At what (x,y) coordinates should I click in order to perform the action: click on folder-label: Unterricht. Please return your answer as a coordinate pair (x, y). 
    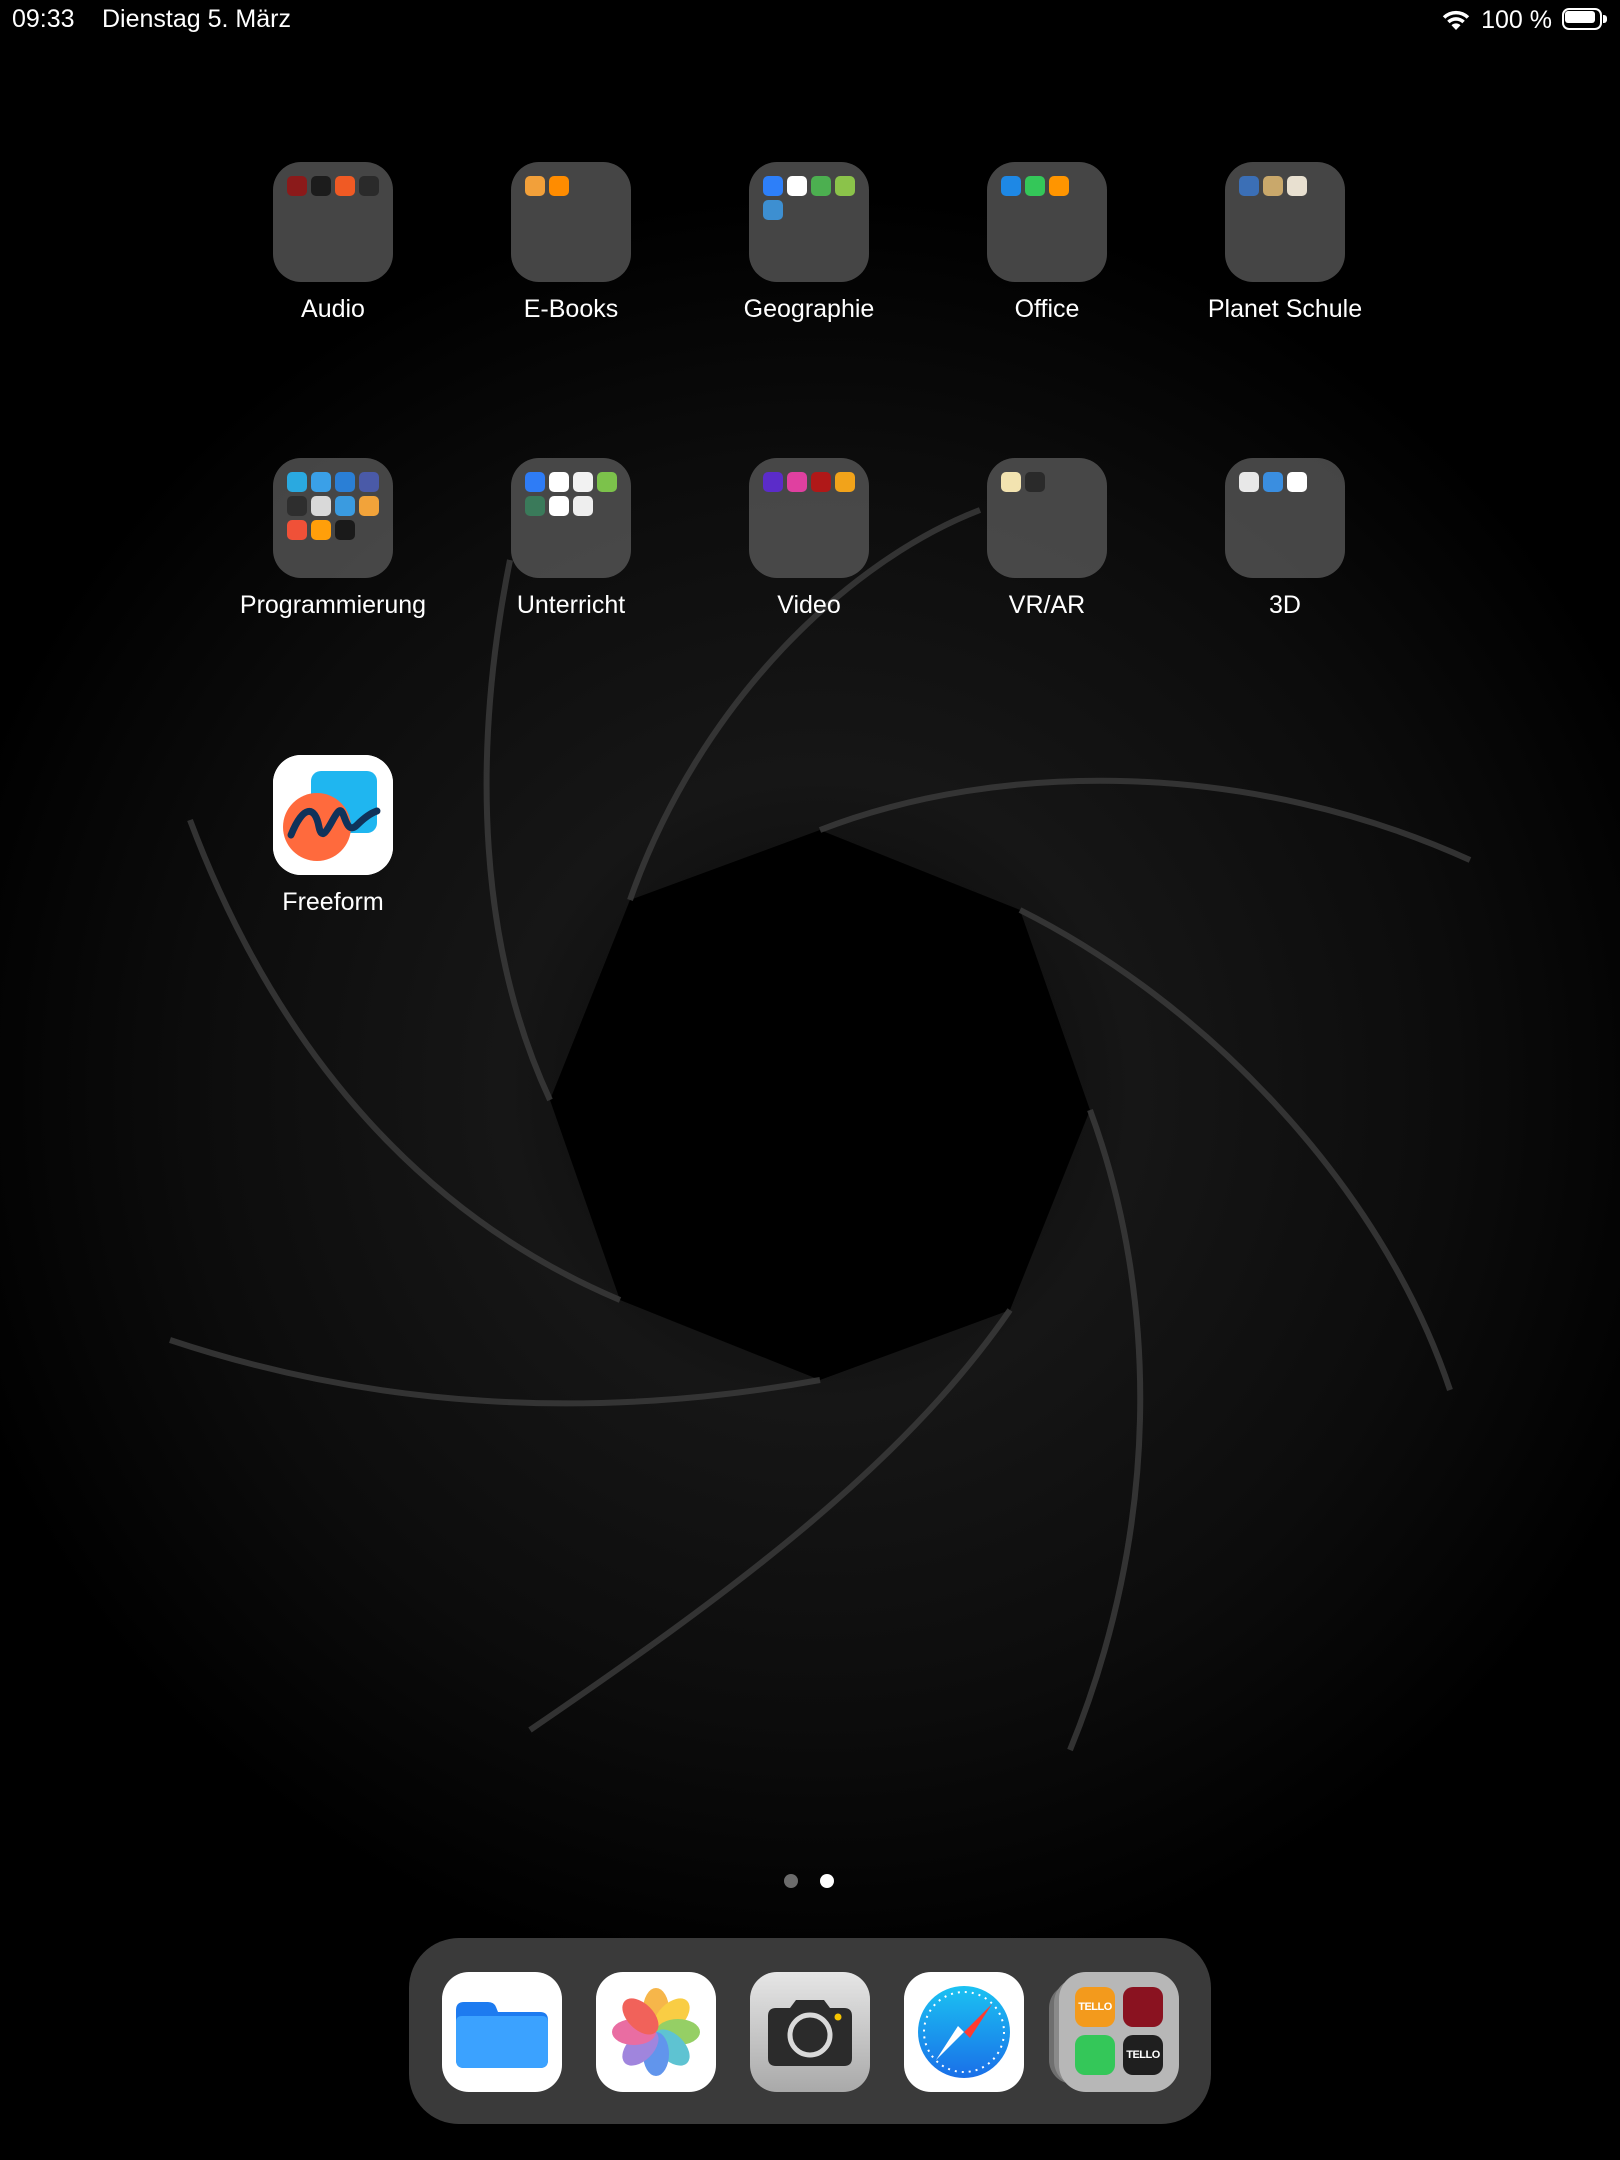
    Looking at the image, I should click on (571, 605).